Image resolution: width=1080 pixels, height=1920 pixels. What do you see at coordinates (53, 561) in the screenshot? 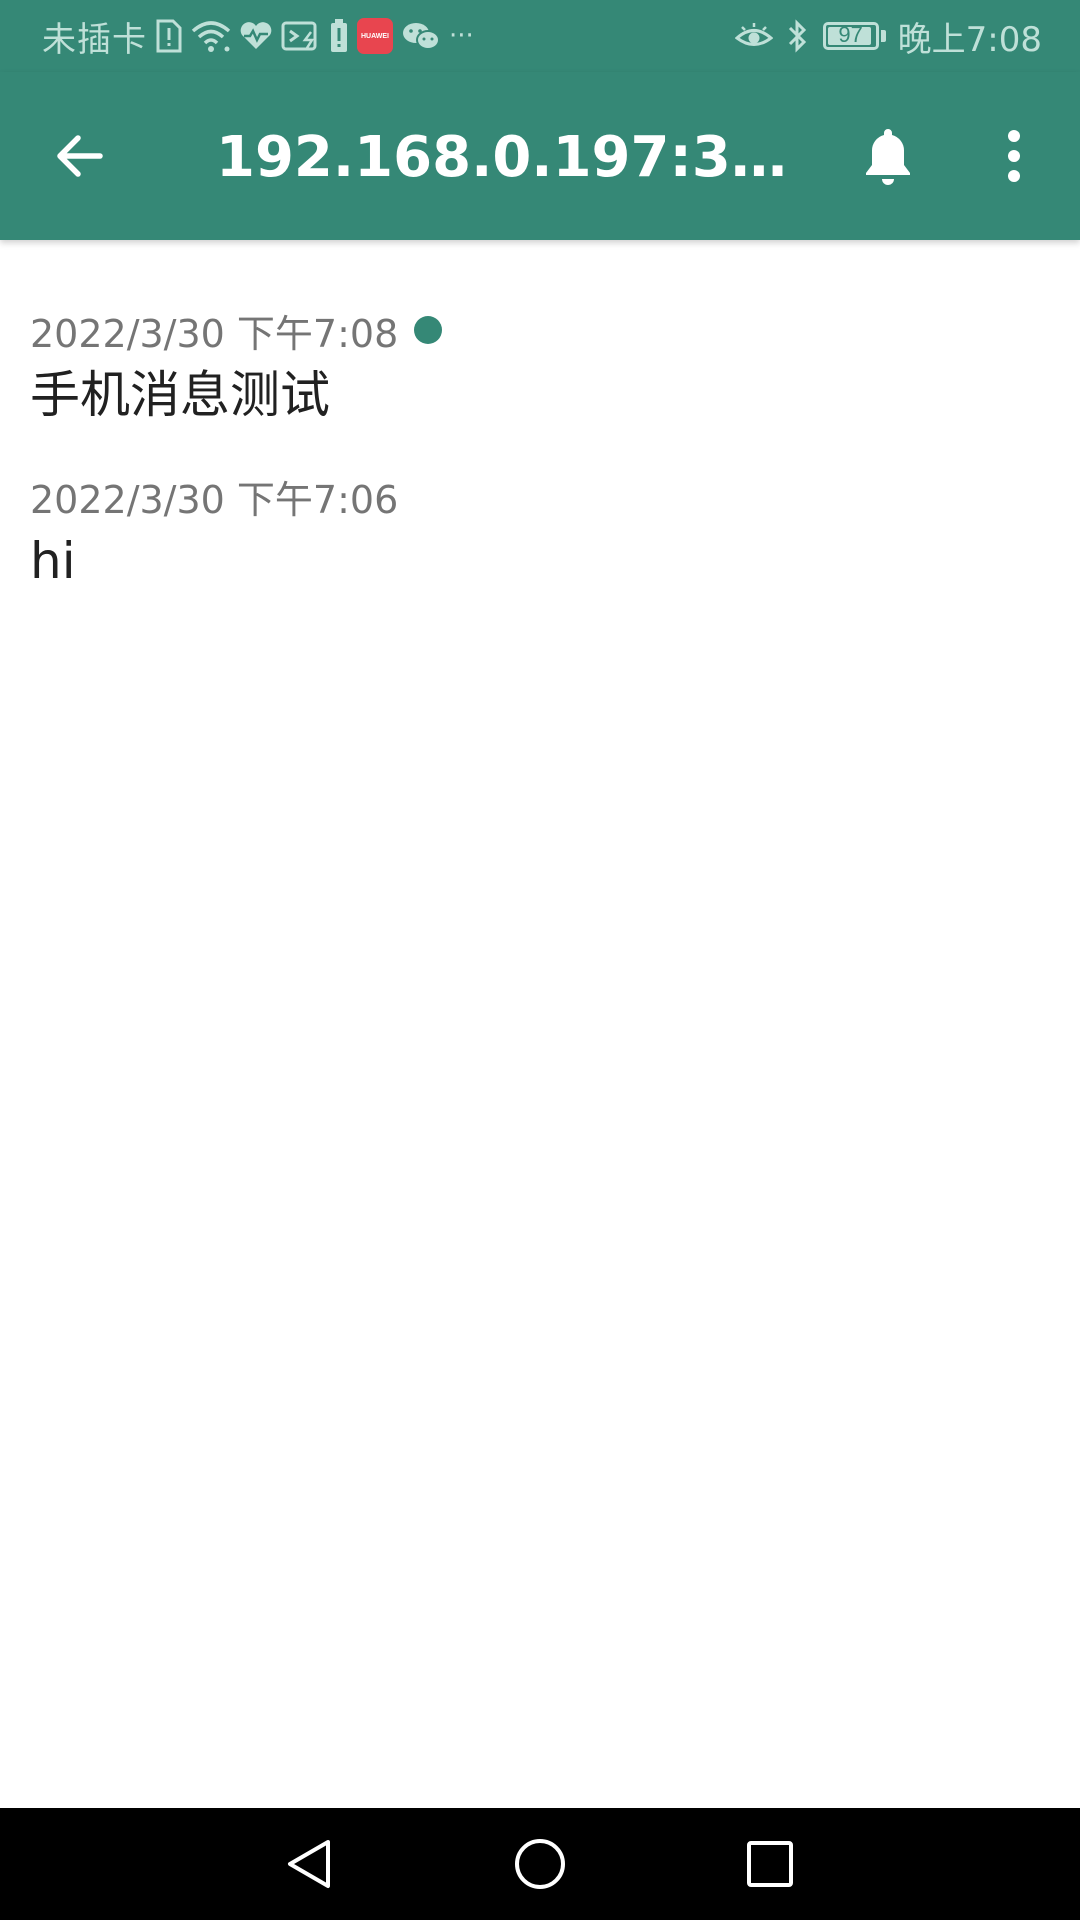
I see `message-text: hi` at bounding box center [53, 561].